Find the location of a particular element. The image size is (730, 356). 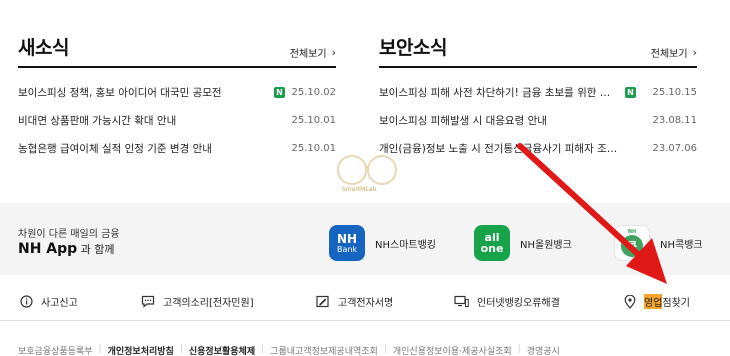

service-label: 사고신고 is located at coordinates (59, 303).